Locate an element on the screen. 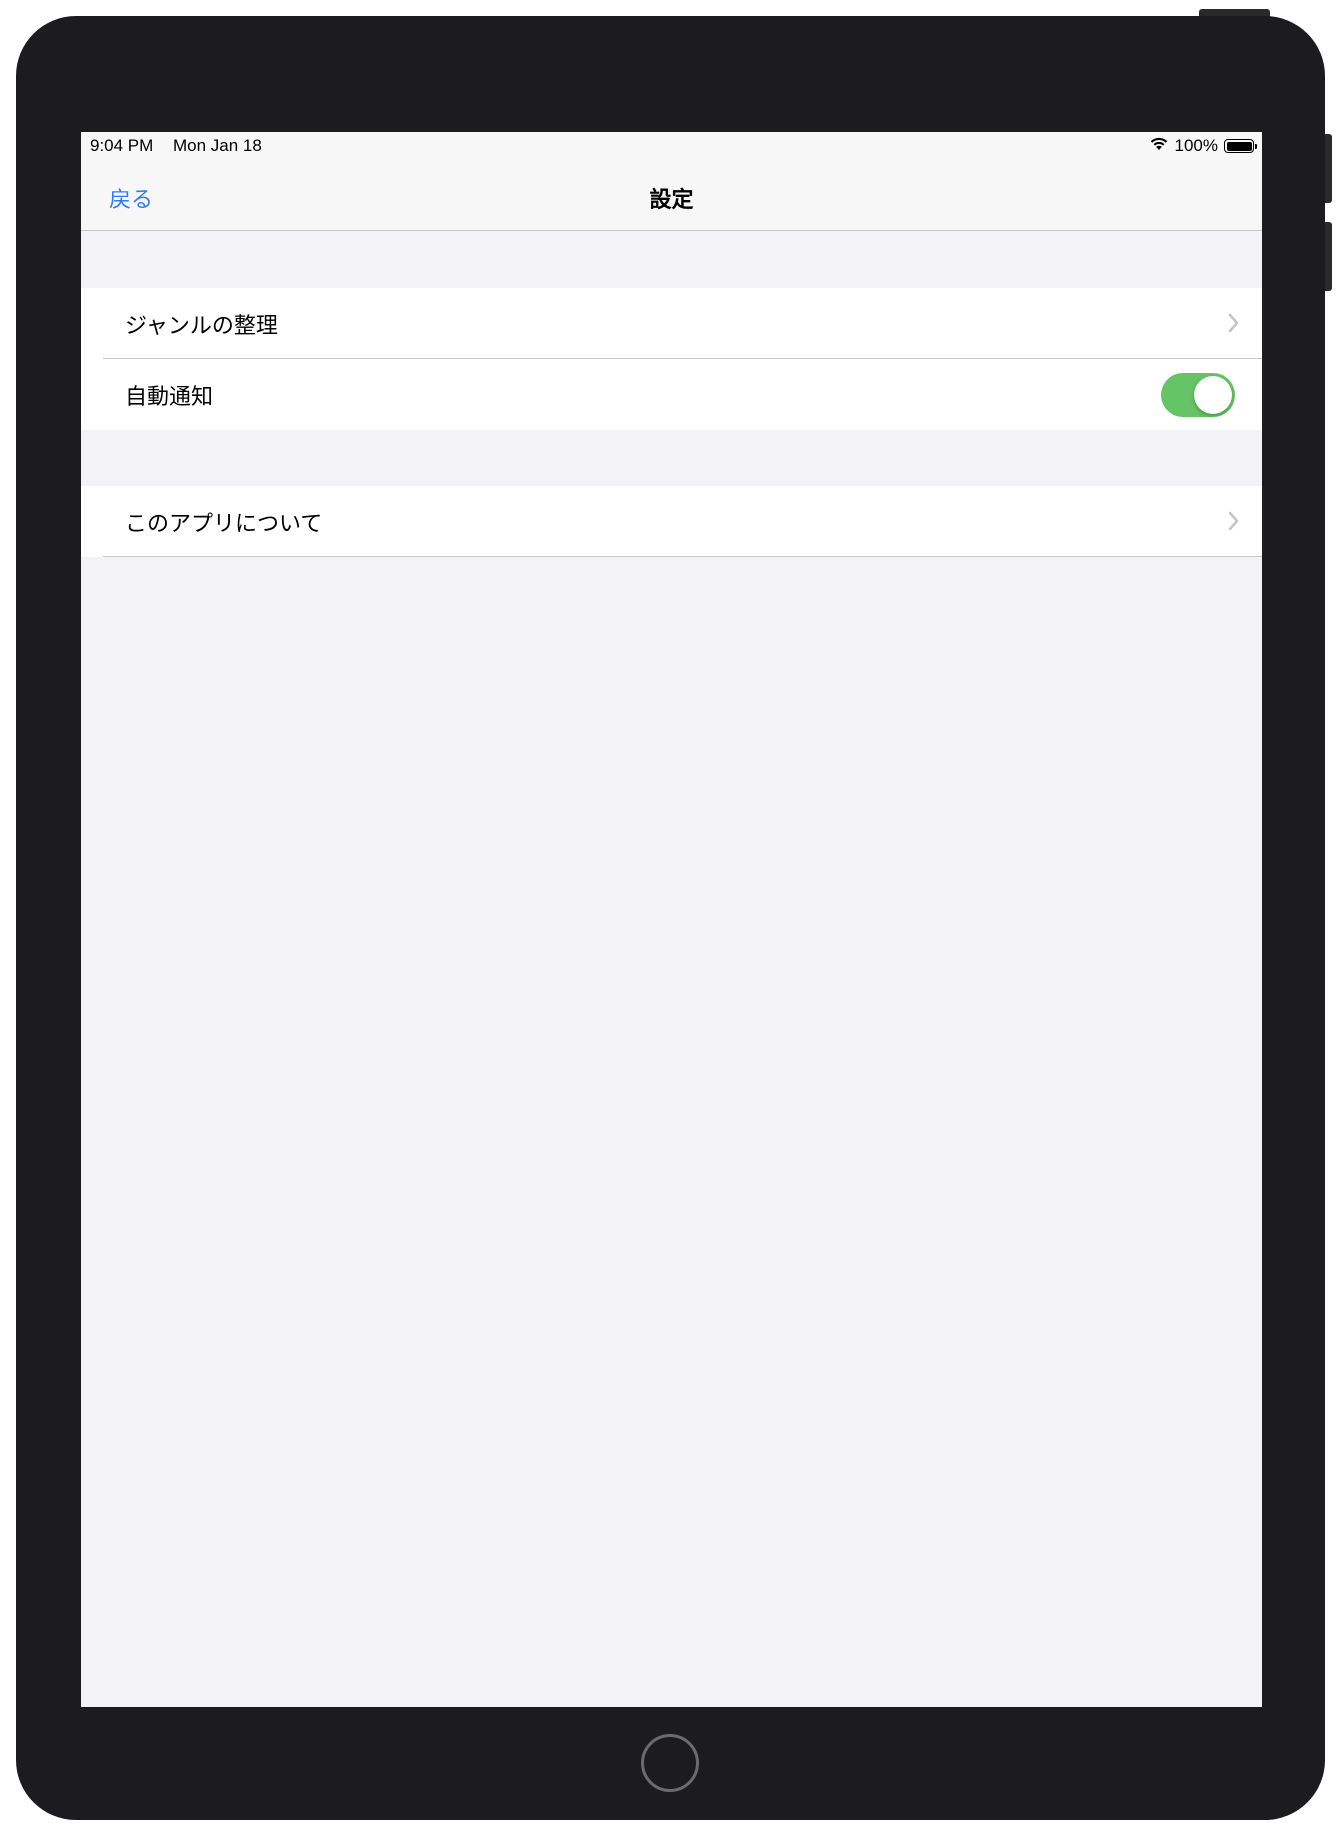  status-indicators: 100% is located at coordinates (1203, 146).